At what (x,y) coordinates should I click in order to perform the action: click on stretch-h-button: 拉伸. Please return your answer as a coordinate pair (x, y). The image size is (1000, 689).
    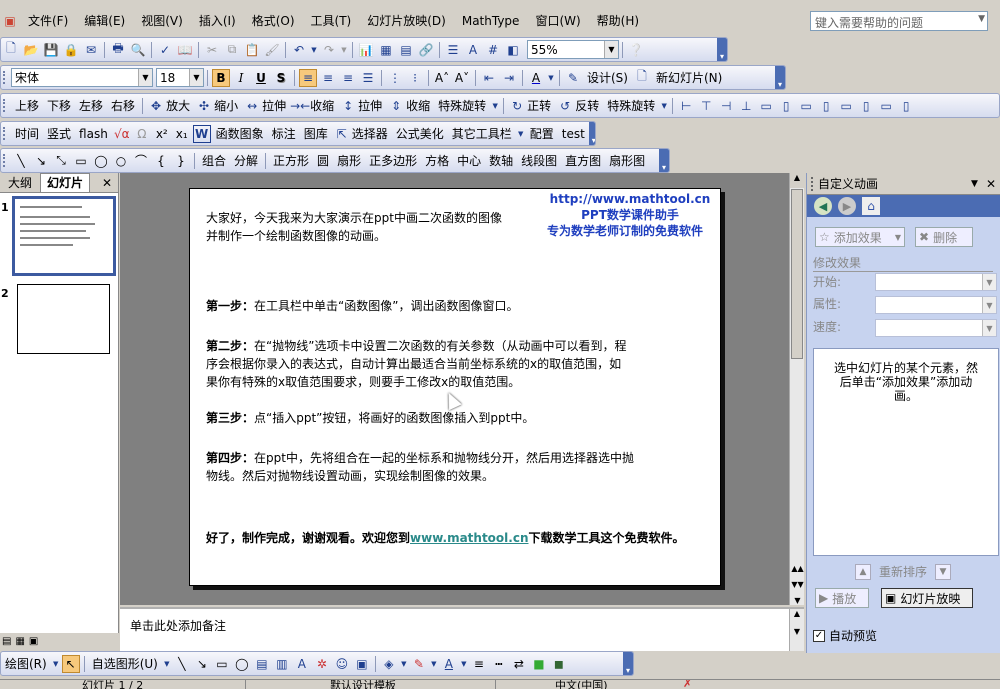
    Looking at the image, I should click on (276, 106).